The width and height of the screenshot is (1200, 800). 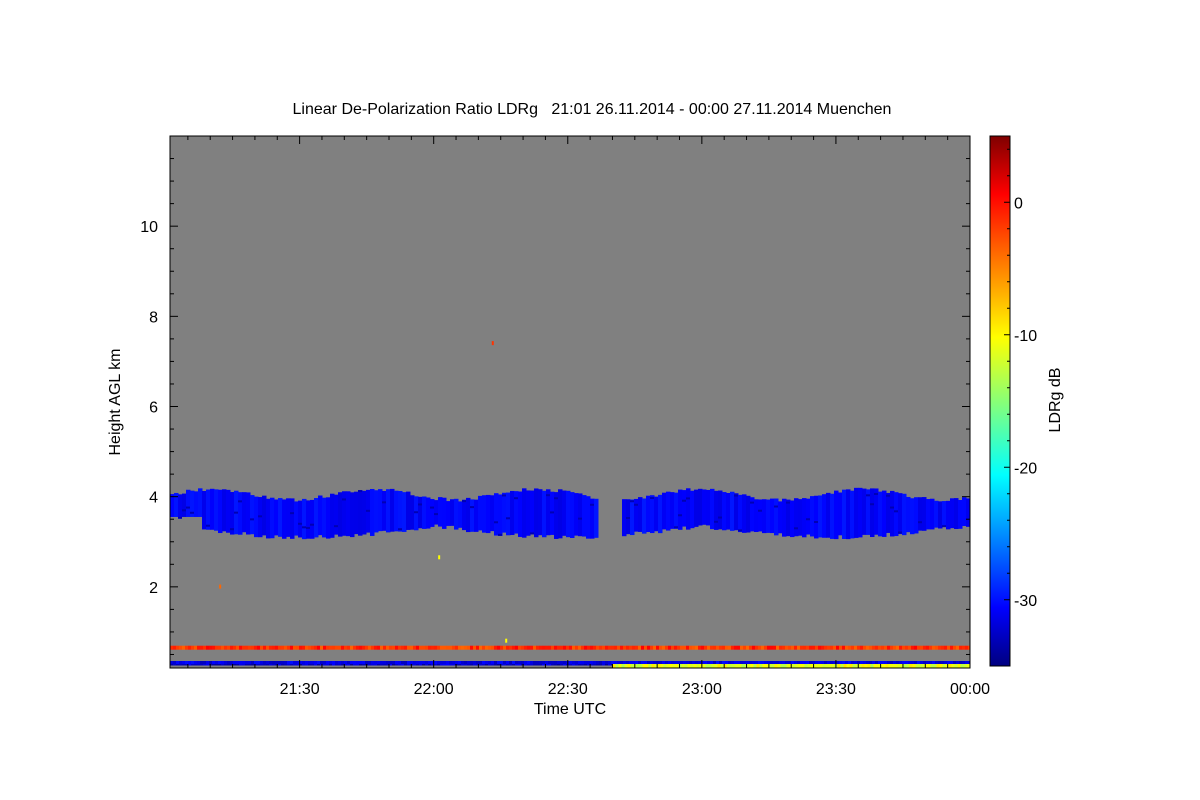 What do you see at coordinates (115, 401) in the screenshot?
I see `y-axis-label: Height AGL km` at bounding box center [115, 401].